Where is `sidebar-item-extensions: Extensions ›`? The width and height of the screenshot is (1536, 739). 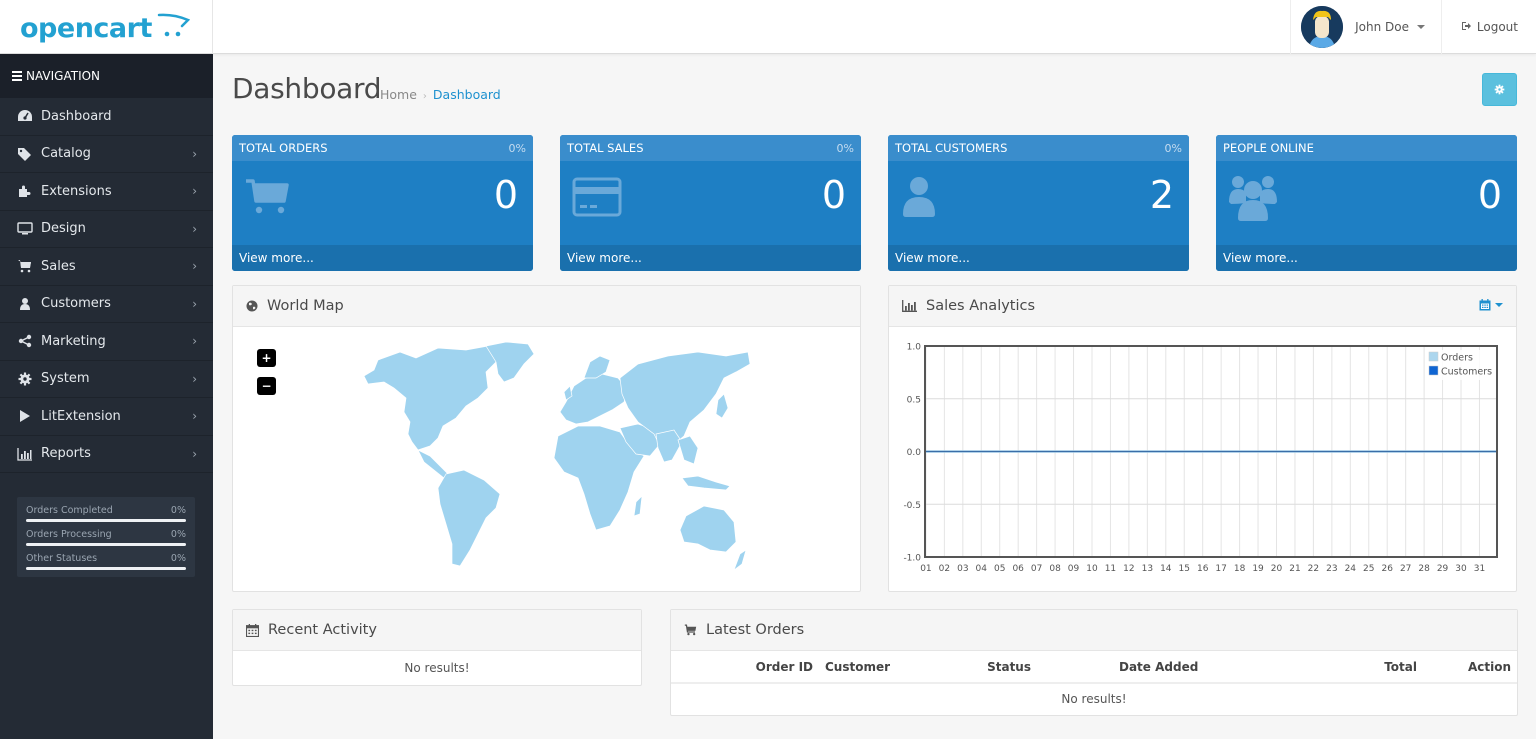
sidebar-item-extensions: Extensions › is located at coordinates (106, 192).